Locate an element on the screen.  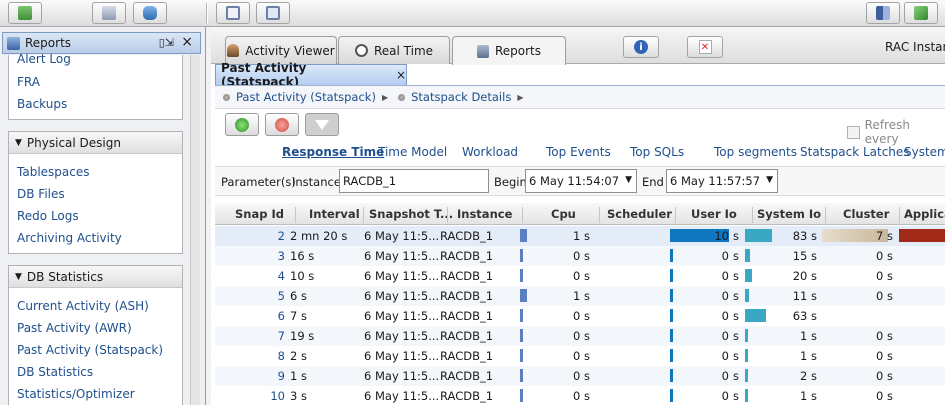
tab-activity-viewer: Activity Viewer is located at coordinates (281, 50).